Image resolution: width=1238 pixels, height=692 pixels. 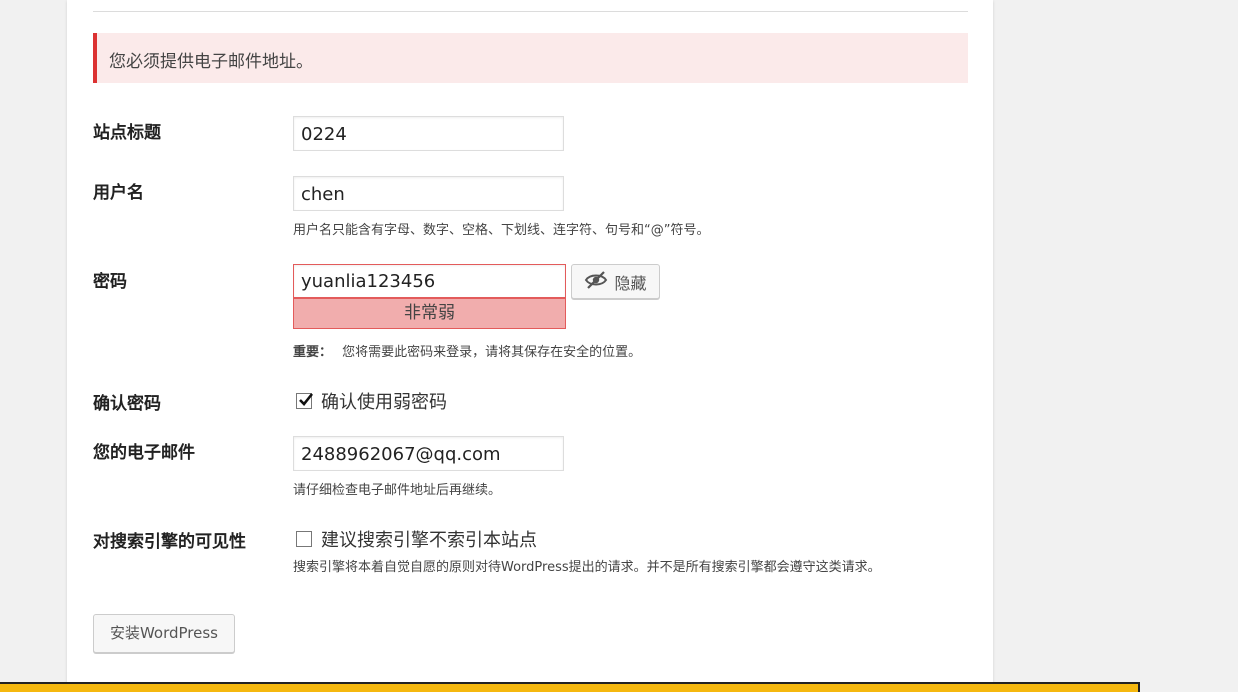 What do you see at coordinates (570, 687) in the screenshot?
I see `taskbar-strip` at bounding box center [570, 687].